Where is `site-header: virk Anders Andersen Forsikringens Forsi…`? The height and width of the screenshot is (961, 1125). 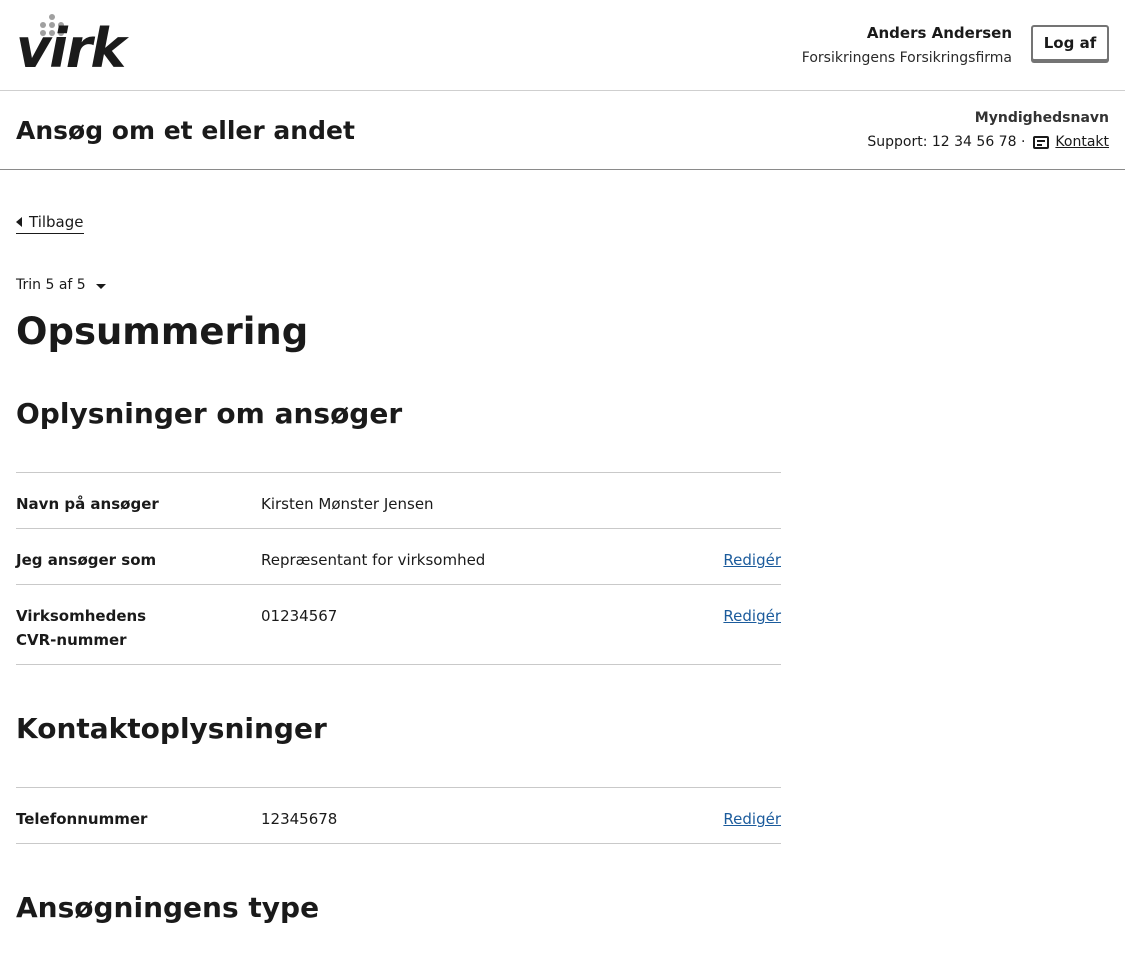
site-header: virk Anders Andersen Forsikringens Forsi… is located at coordinates (562, 45).